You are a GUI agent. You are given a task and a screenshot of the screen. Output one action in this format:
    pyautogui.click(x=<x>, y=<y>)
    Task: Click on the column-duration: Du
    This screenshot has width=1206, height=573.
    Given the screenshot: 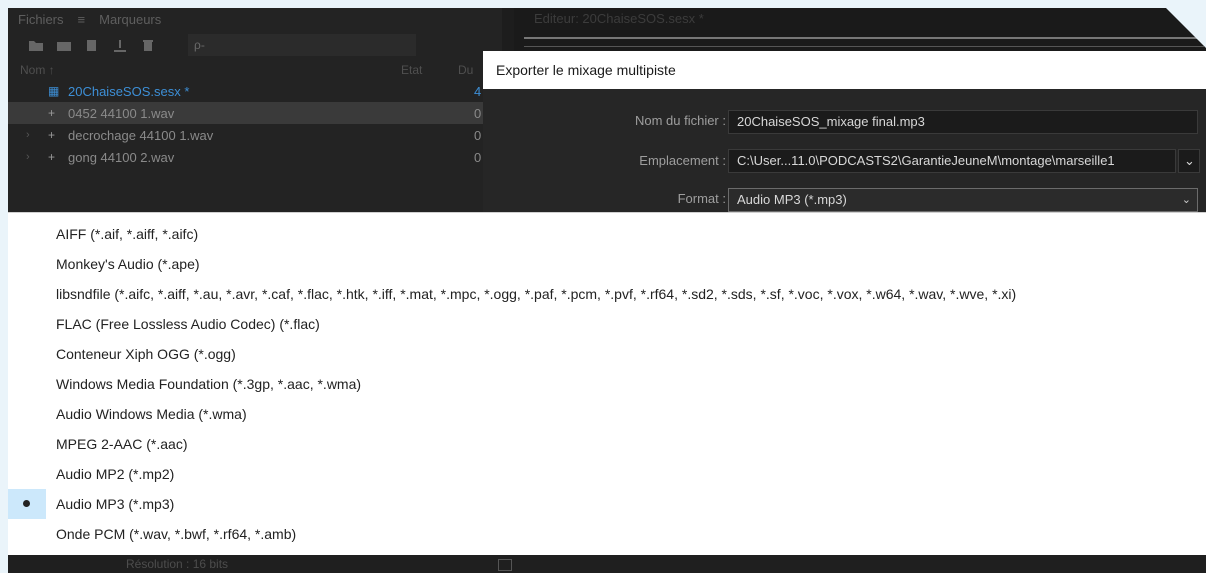 What is the action you would take?
    pyautogui.click(x=465, y=70)
    